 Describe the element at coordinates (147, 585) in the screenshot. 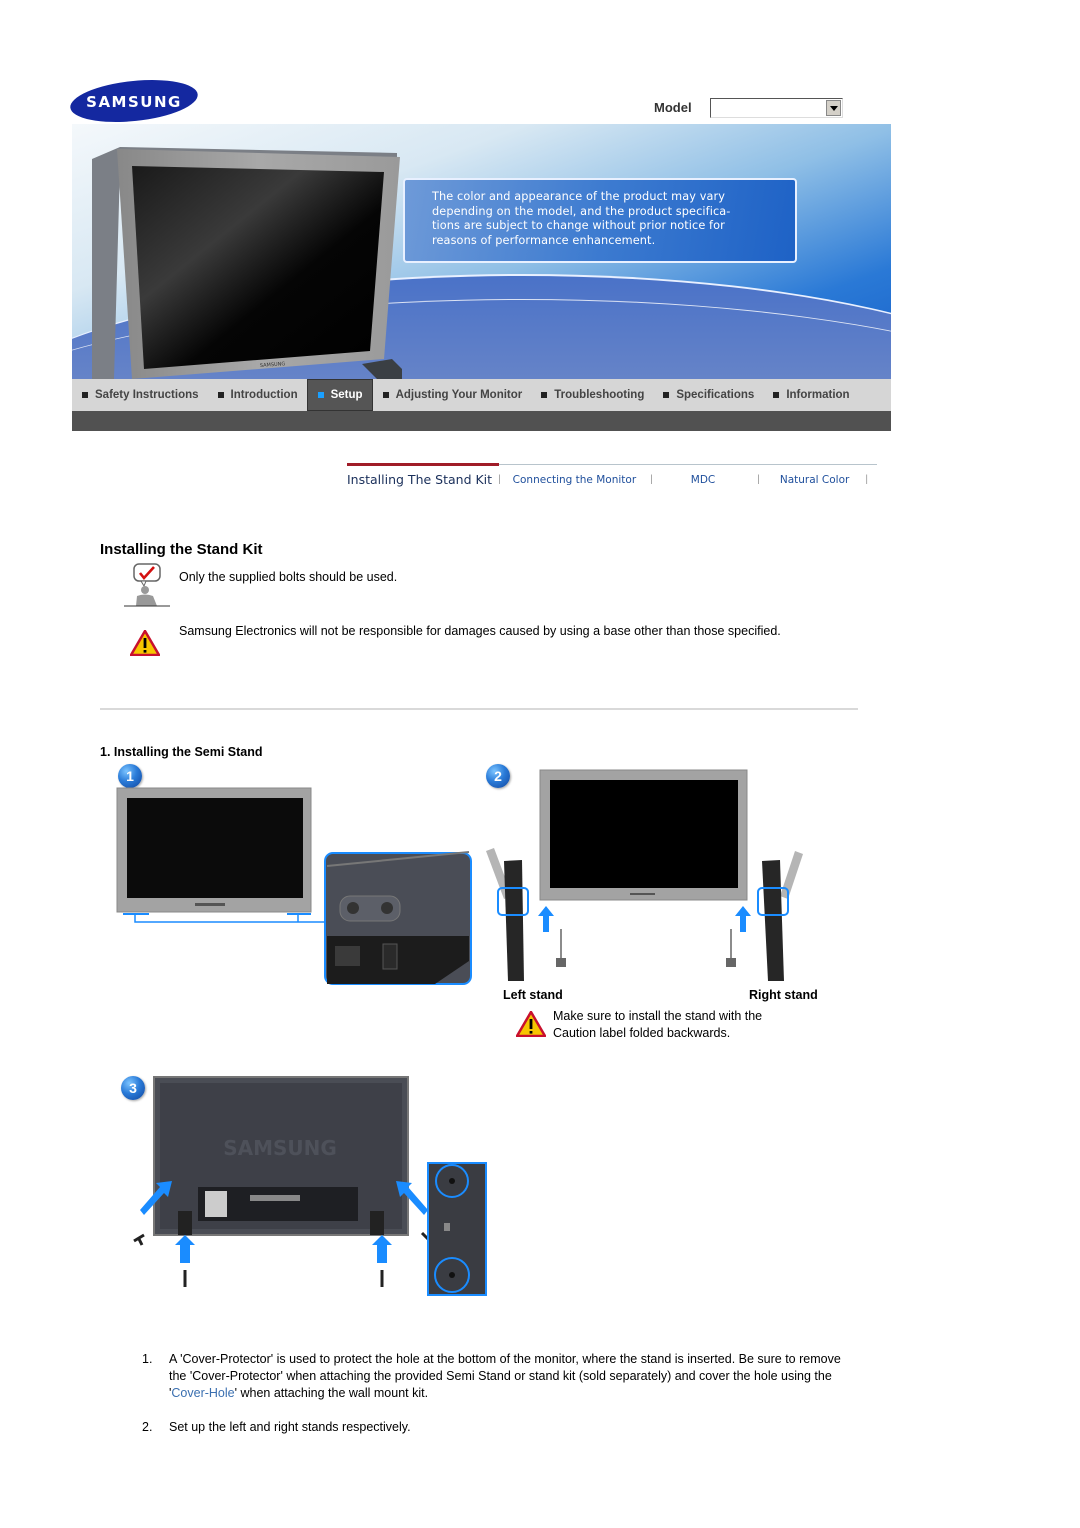

I see `note-checkmark-icon` at that location.